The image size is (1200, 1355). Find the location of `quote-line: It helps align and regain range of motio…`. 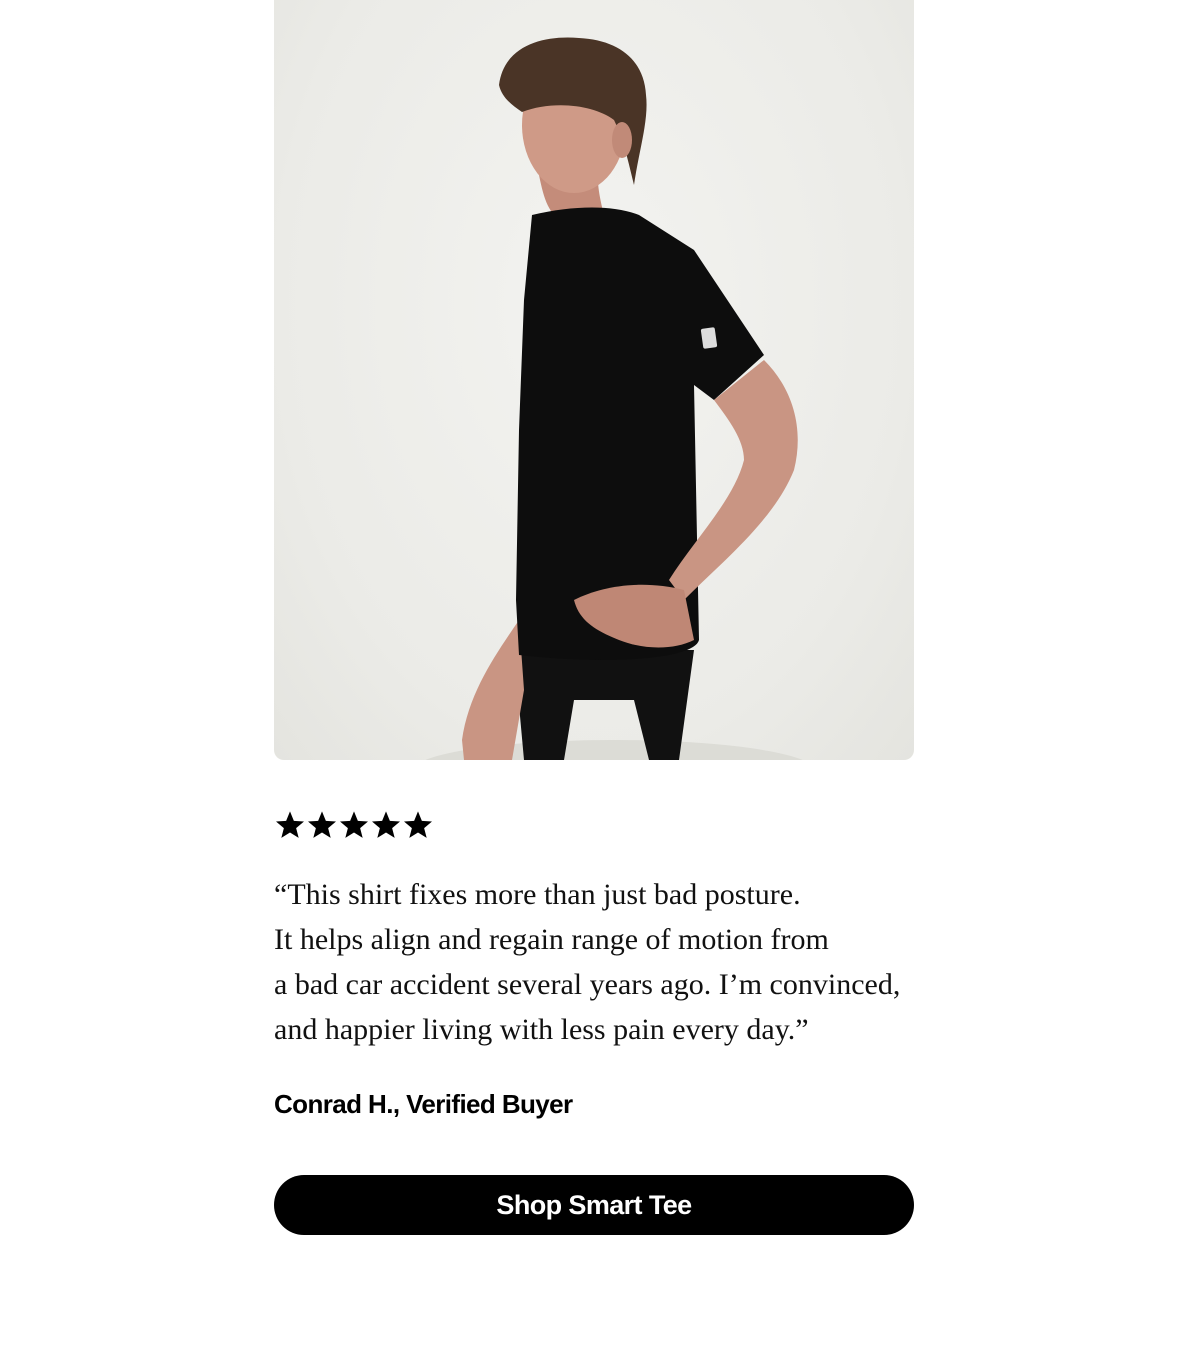

quote-line: It helps align and regain range of motio… is located at coordinates (551, 939).